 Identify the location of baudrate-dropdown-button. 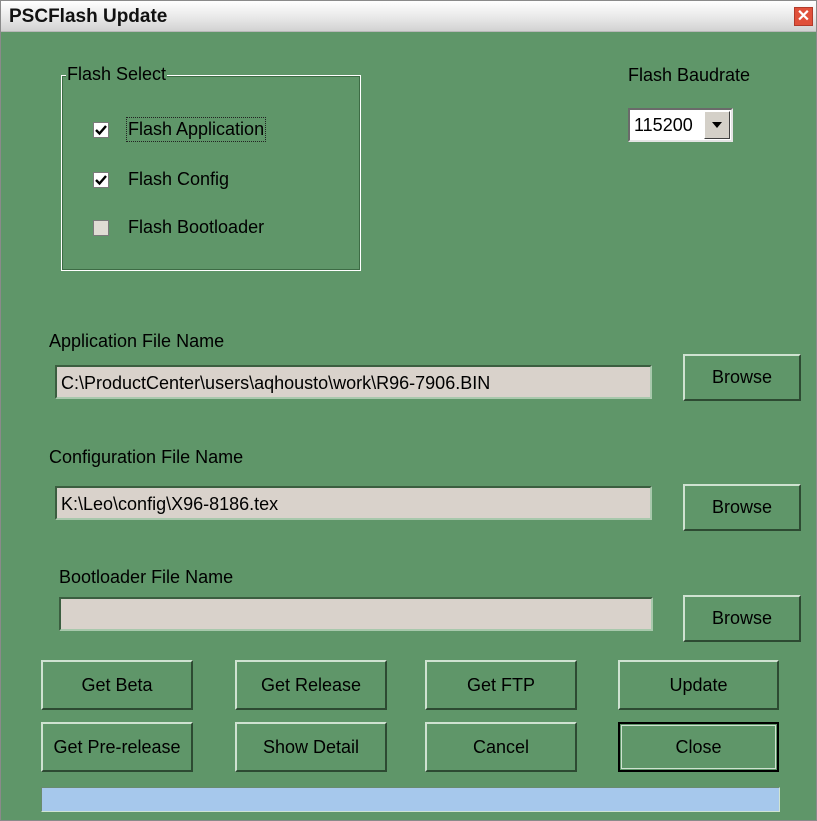
(717, 125).